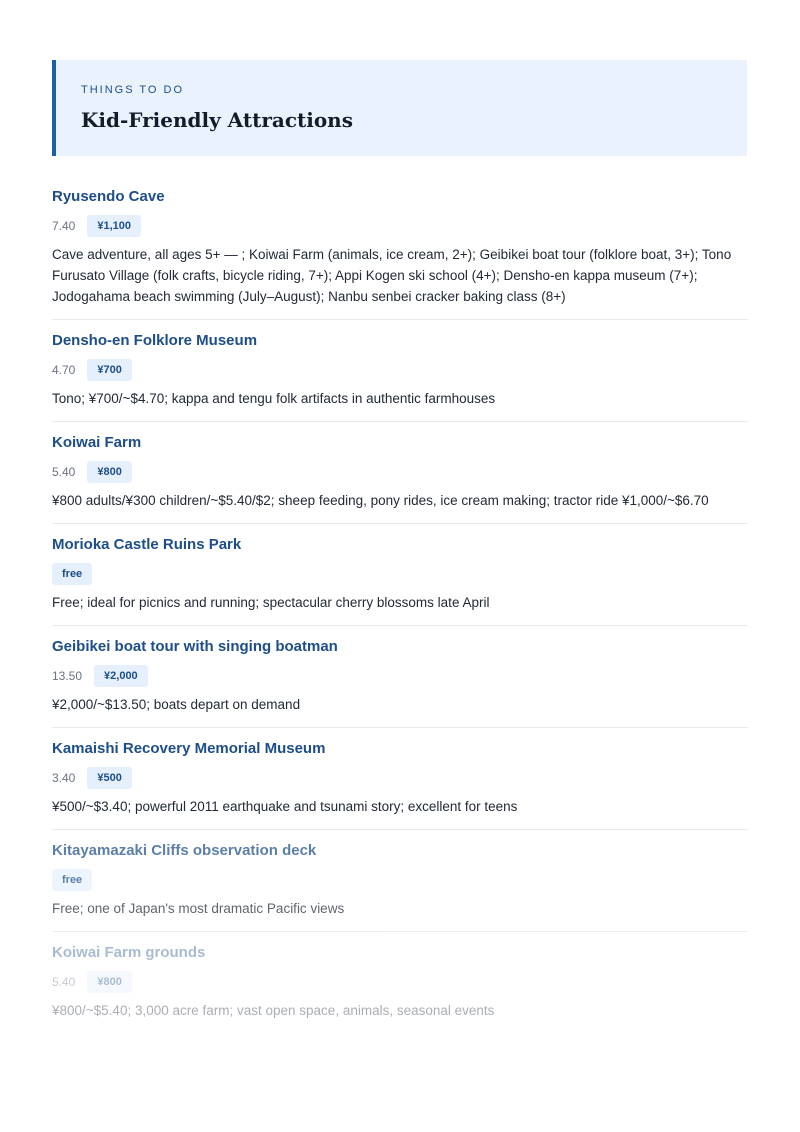 The width and height of the screenshot is (800, 1132). Describe the element at coordinates (400, 851) in the screenshot. I see `attraction-title-link: Kitayamazaki Cliffs observation deck` at that location.